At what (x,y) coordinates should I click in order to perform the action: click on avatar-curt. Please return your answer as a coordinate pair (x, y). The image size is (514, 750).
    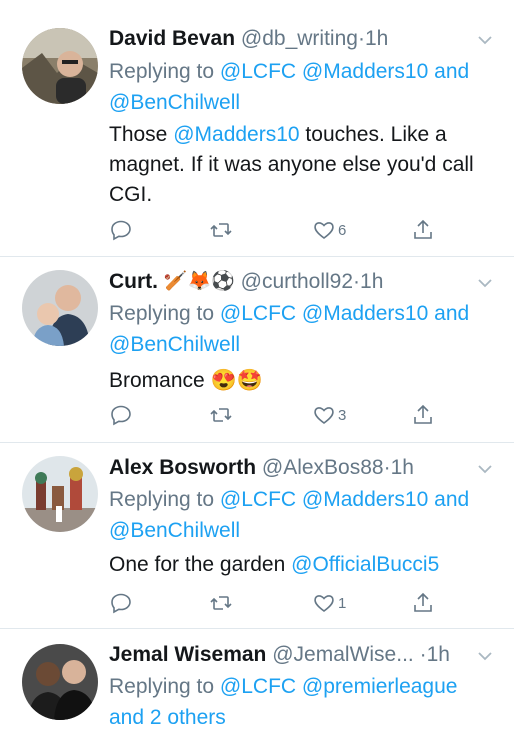
    Looking at the image, I should click on (60, 308).